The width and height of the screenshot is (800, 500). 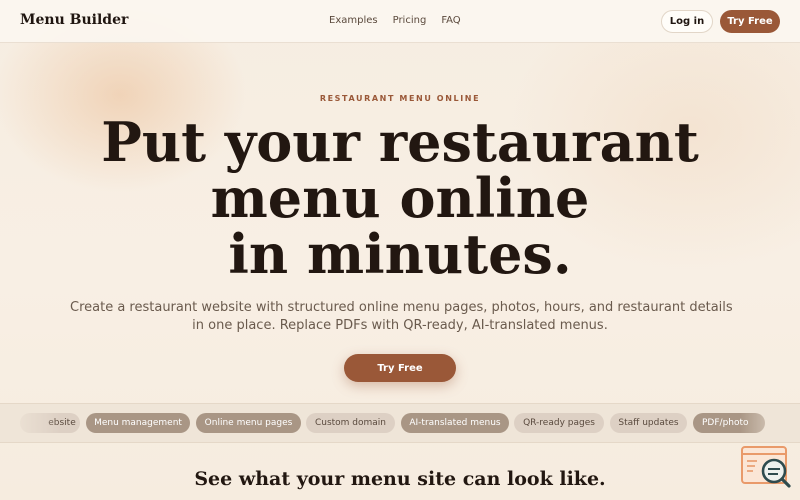 What do you see at coordinates (138, 423) in the screenshot?
I see `feature-chip: Menu management` at bounding box center [138, 423].